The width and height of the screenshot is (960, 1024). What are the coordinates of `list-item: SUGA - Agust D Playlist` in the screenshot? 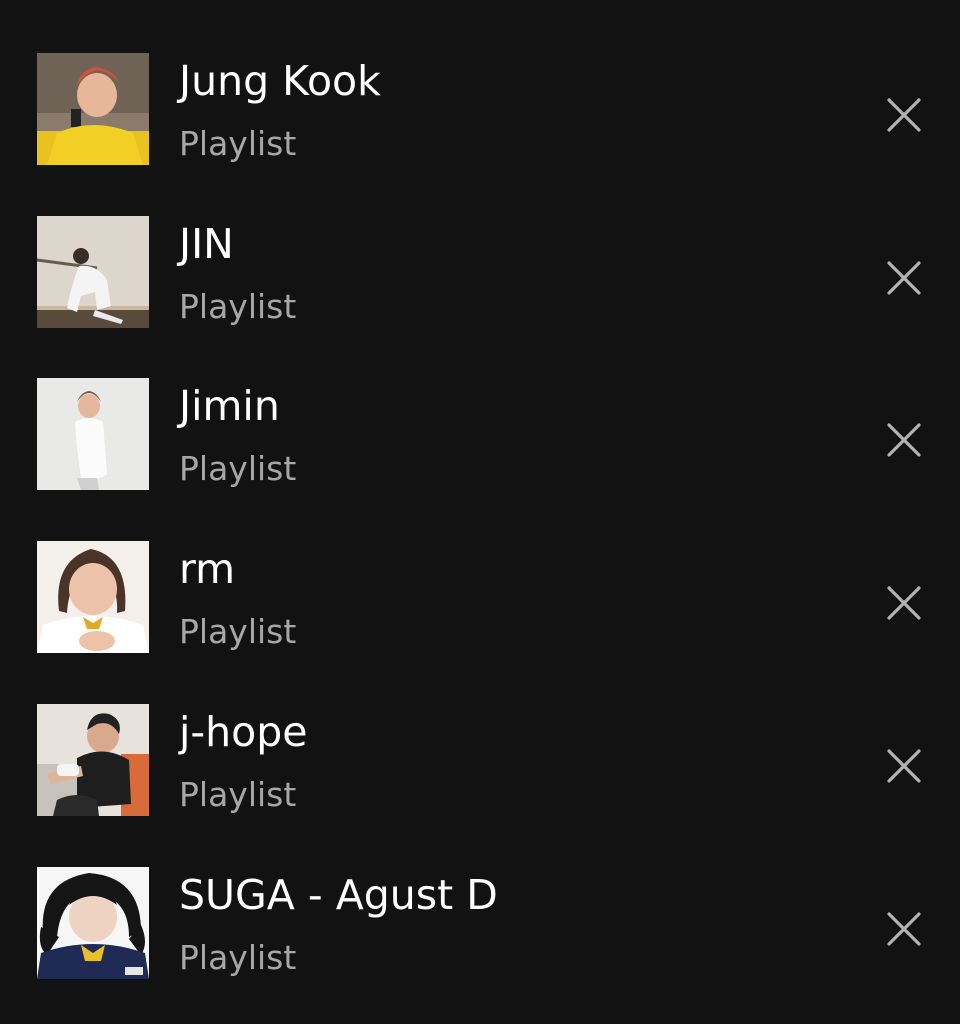 It's located at (480, 923).